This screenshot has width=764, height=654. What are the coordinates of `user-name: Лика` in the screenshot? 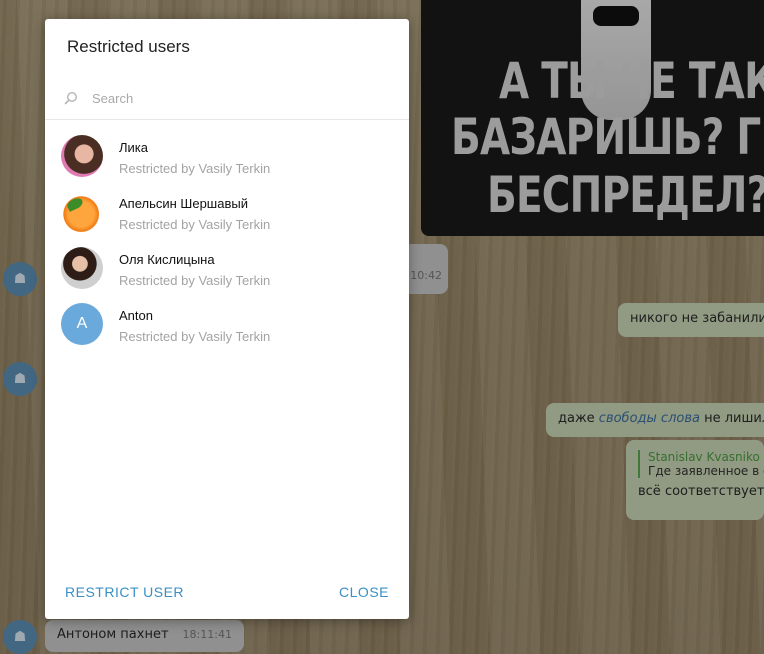 It's located at (133, 147).